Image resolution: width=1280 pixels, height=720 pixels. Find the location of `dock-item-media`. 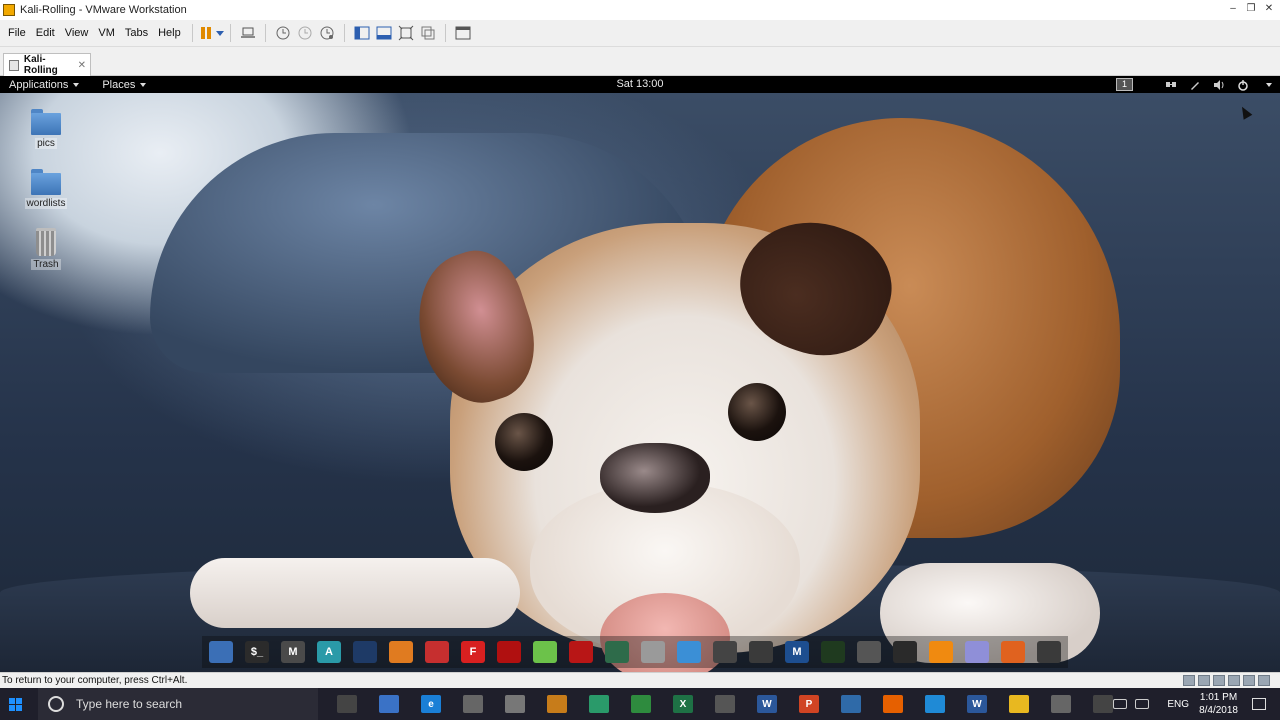

dock-item-media is located at coordinates (725, 652).